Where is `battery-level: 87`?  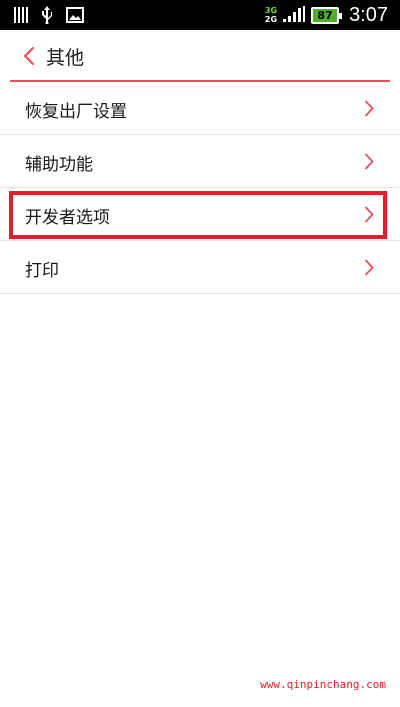 battery-level: 87 is located at coordinates (325, 15).